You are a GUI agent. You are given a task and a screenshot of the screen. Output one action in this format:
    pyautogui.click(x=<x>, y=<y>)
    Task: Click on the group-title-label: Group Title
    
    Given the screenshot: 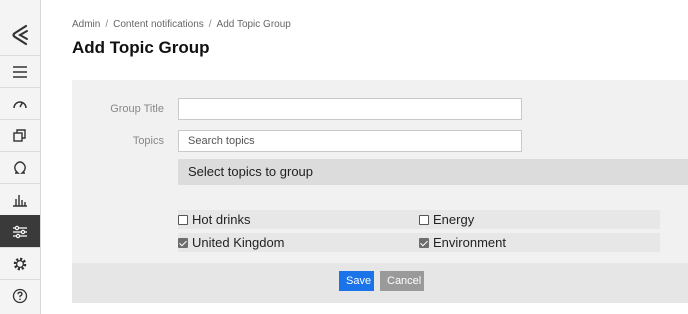 What is the action you would take?
    pyautogui.click(x=137, y=109)
    